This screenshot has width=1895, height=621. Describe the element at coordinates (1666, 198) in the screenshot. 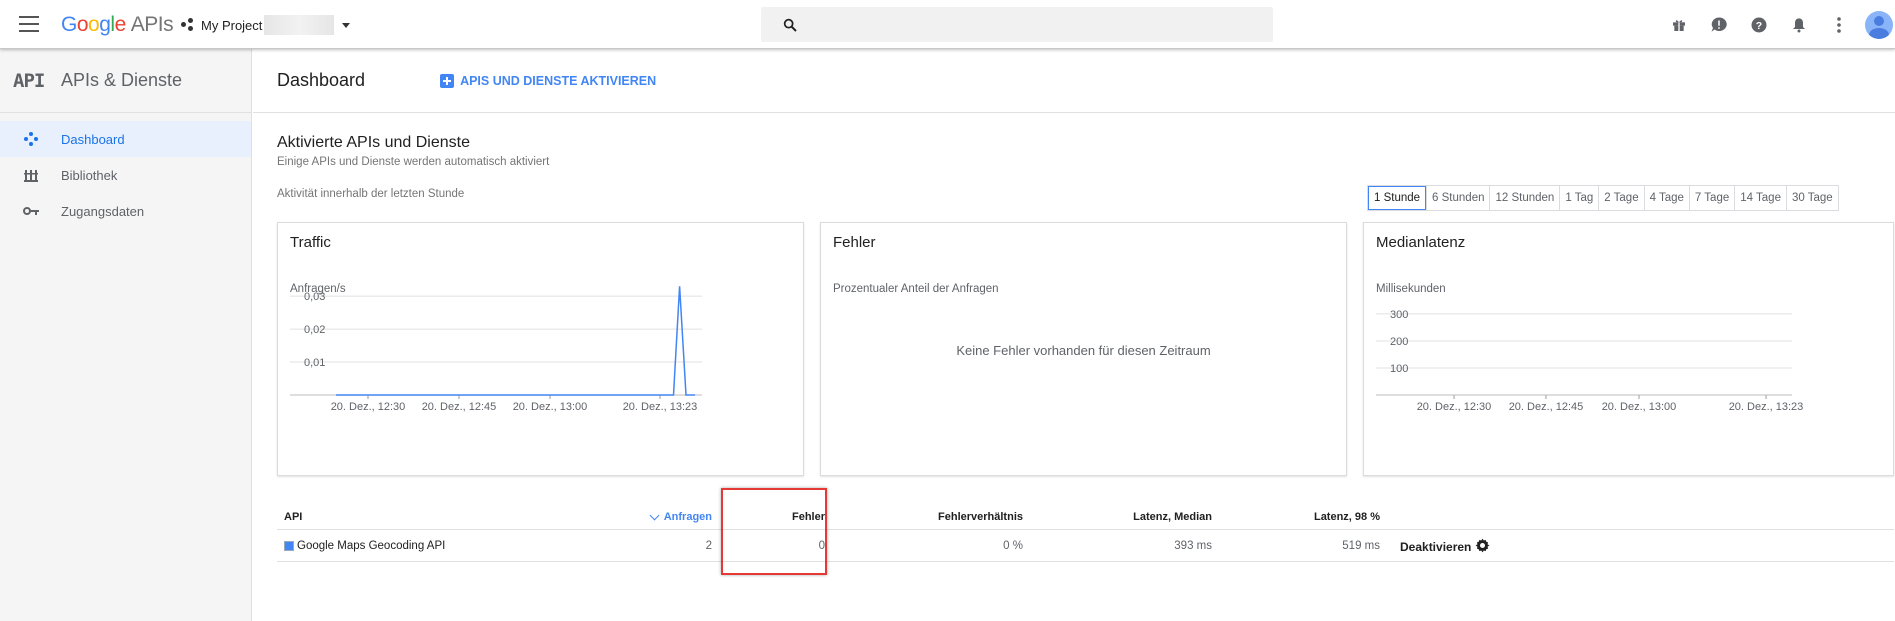

I see `time-range-option: 4 Tage` at that location.